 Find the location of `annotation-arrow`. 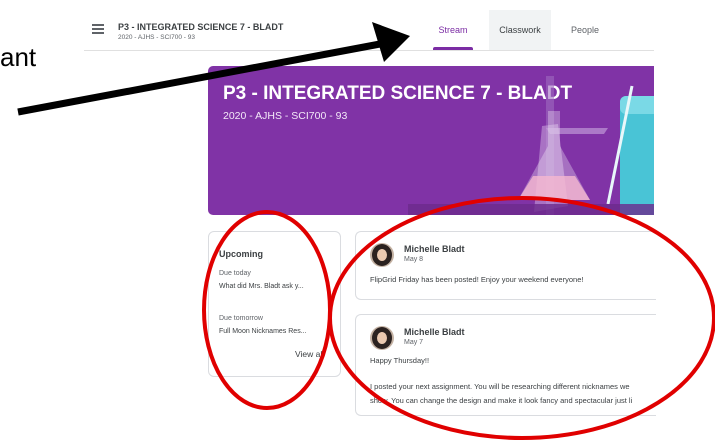

annotation-arrow is located at coordinates (199, 78).